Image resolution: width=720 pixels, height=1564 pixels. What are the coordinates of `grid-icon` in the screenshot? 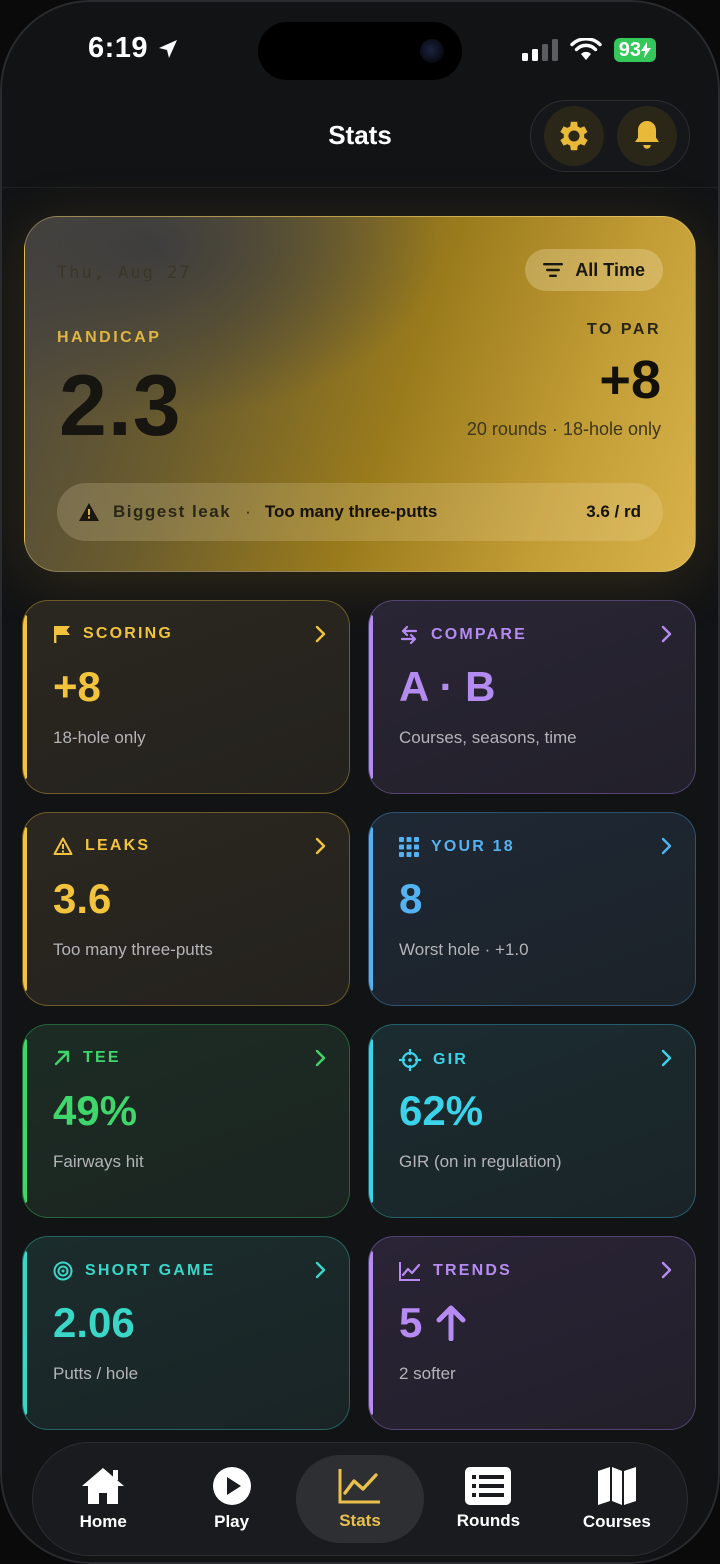 It's located at (409, 847).